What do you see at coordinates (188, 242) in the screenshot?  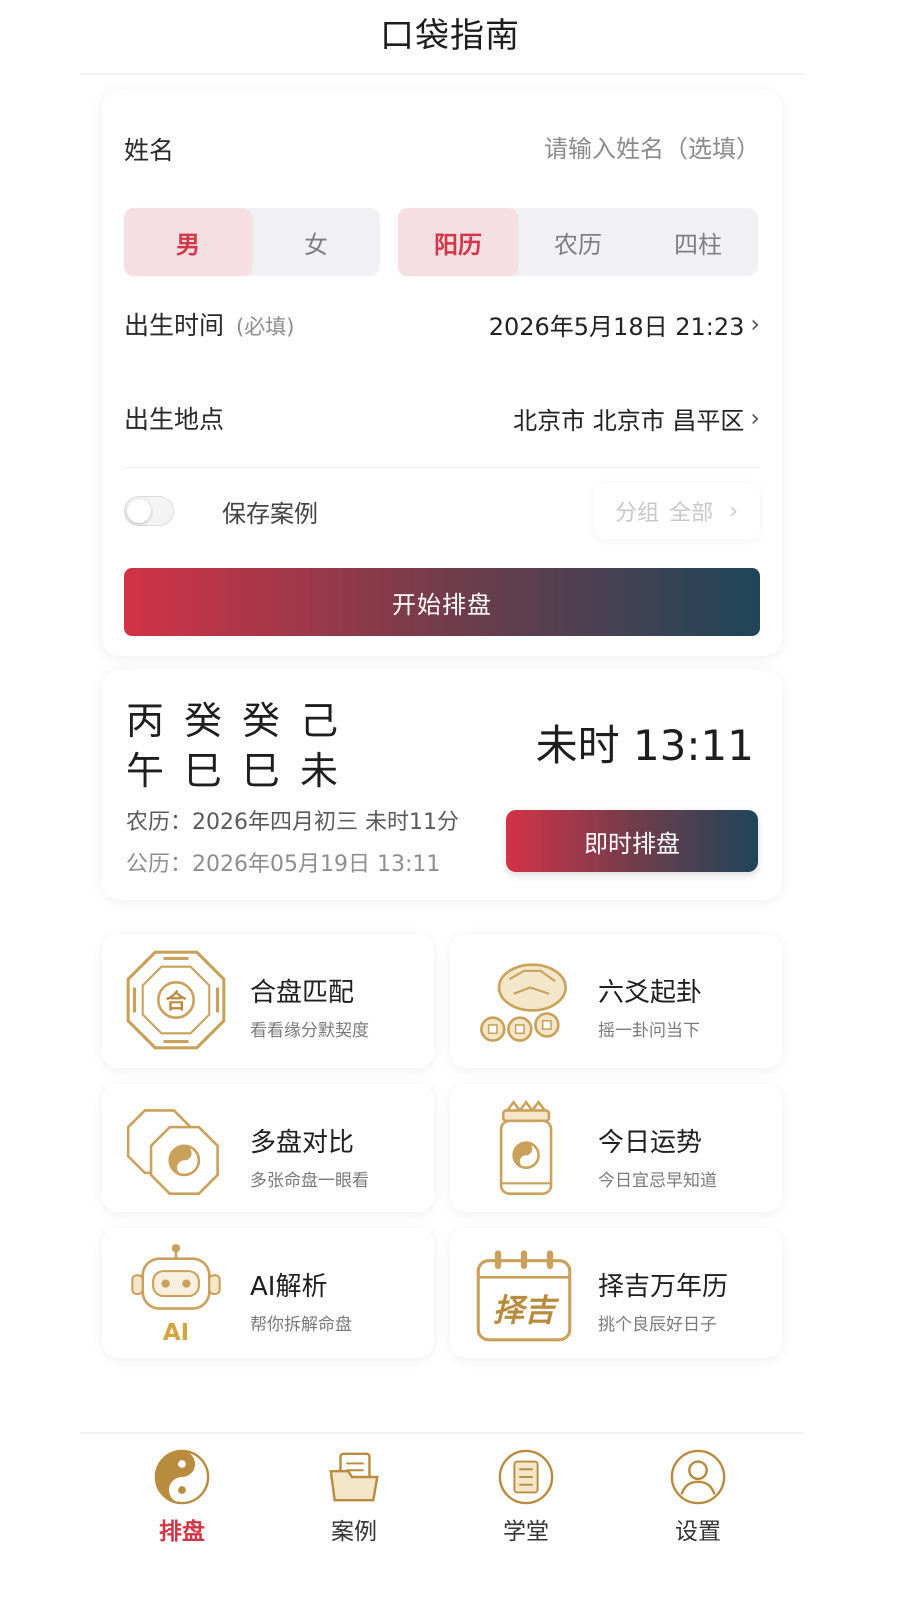 I see `gender-male-option: 男` at bounding box center [188, 242].